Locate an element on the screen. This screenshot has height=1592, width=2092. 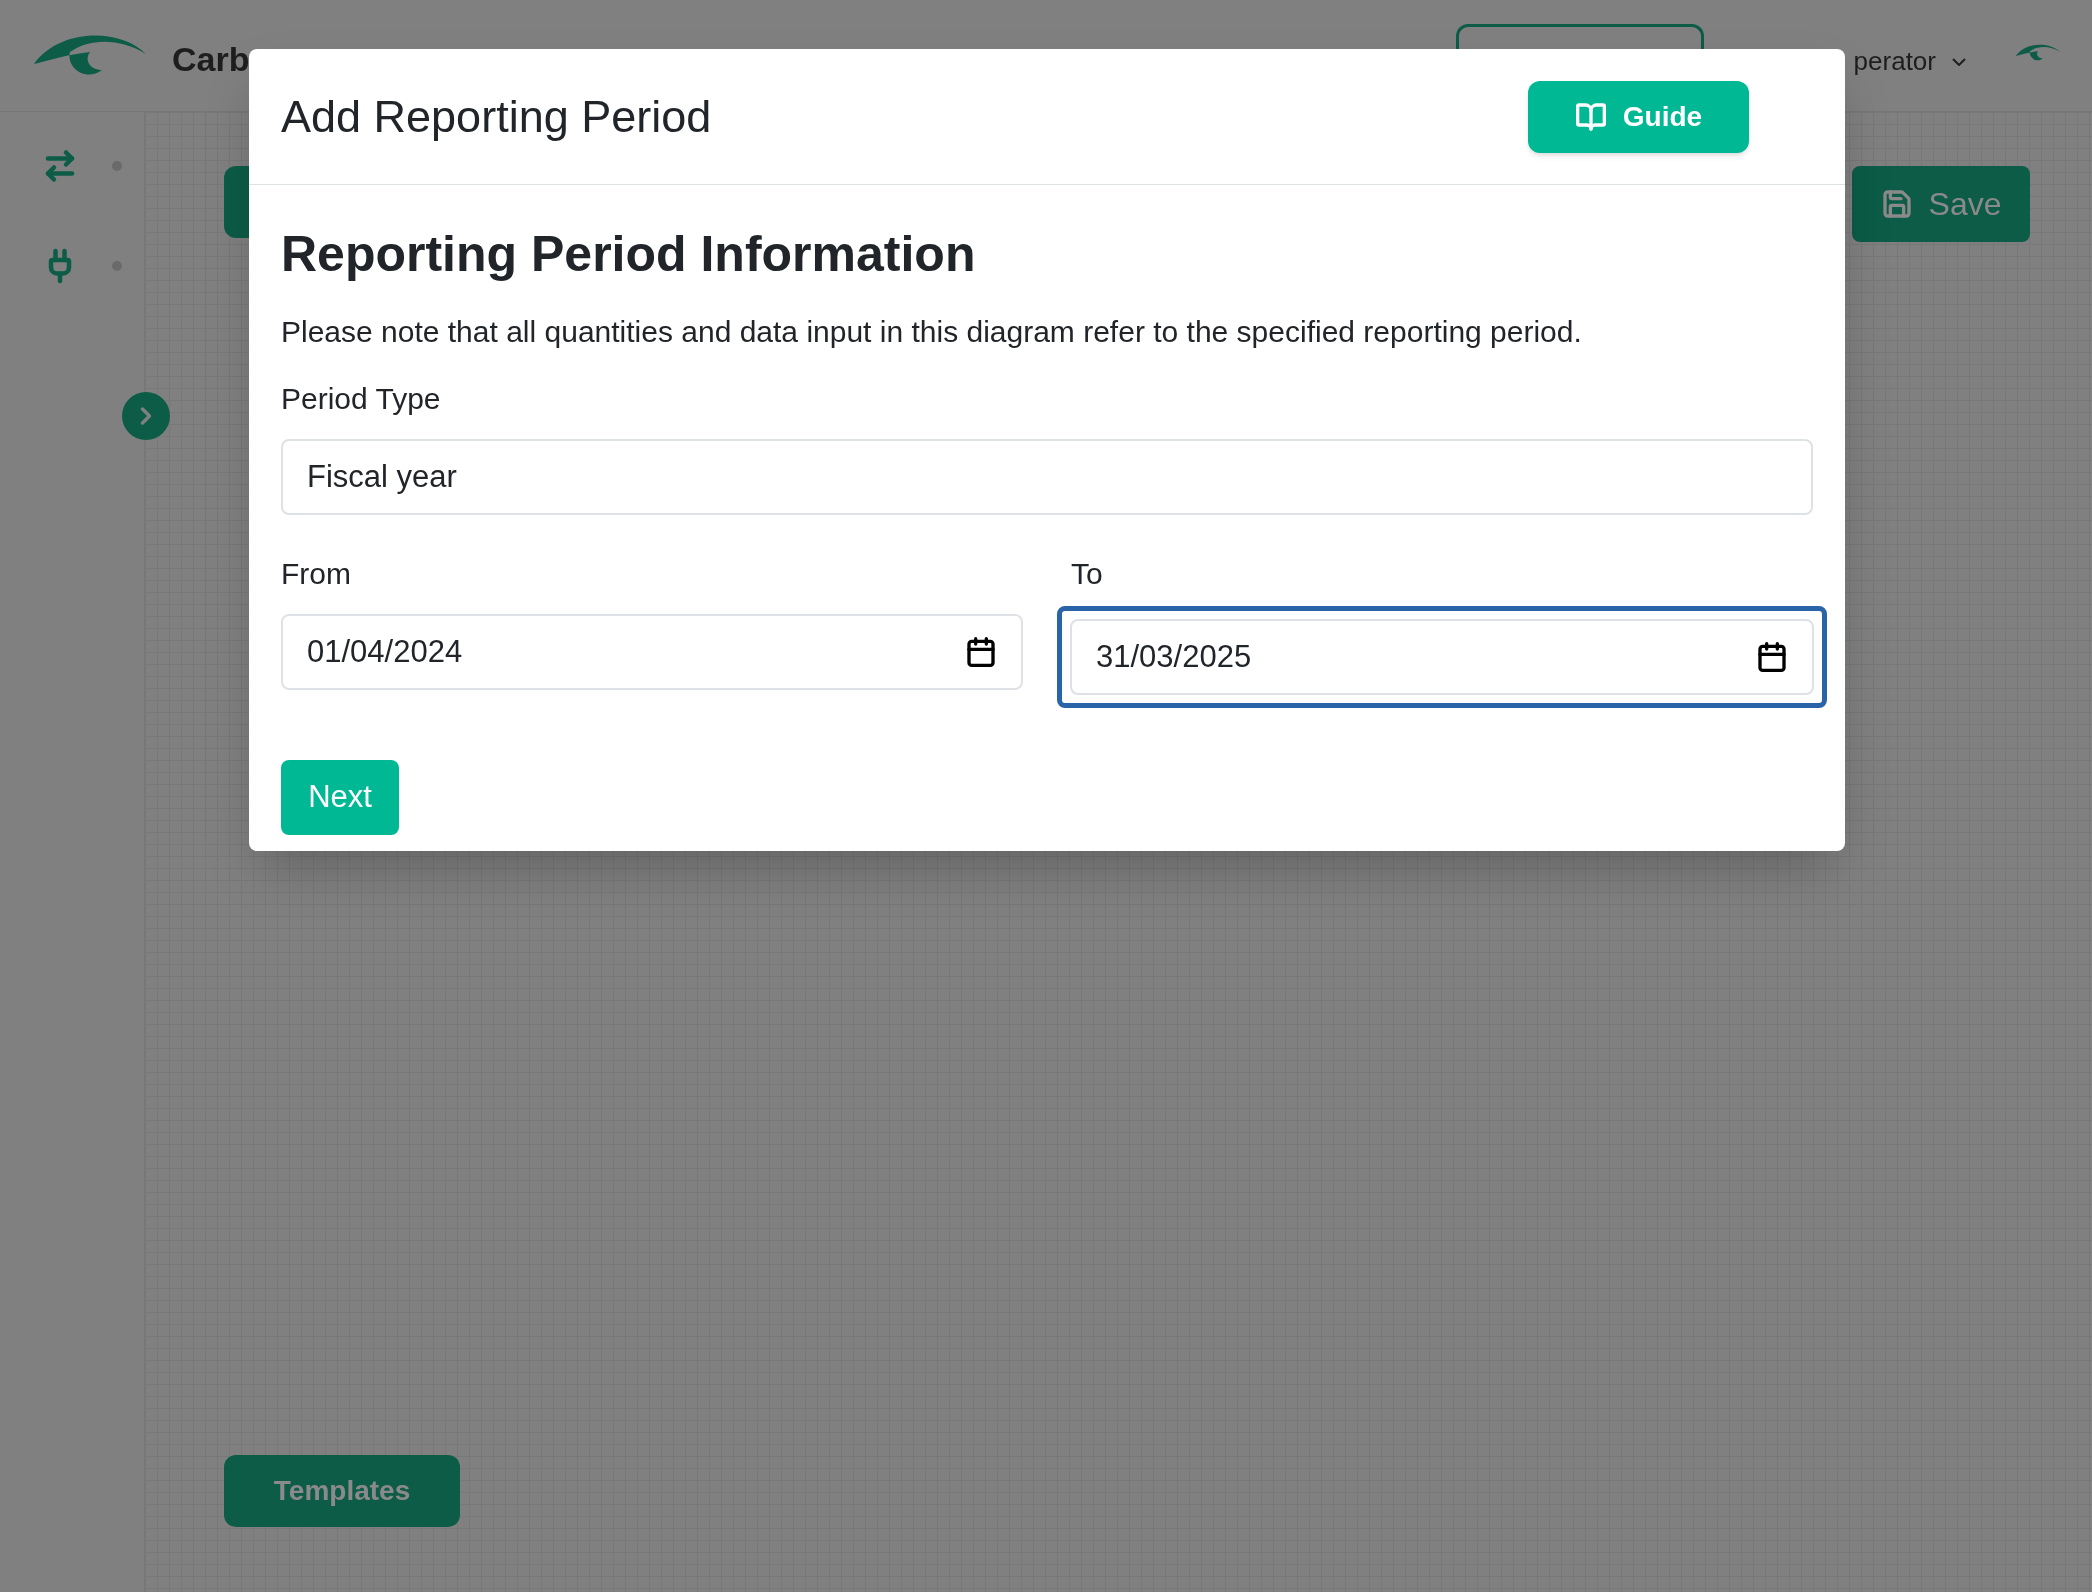
date-value: 01/04/2024 is located at coordinates (385, 651).